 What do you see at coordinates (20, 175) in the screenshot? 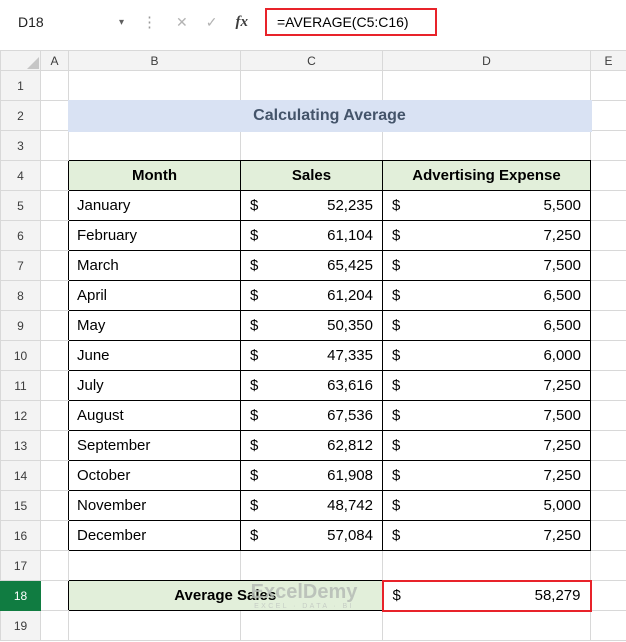
I see `row-header: 4` at bounding box center [20, 175].